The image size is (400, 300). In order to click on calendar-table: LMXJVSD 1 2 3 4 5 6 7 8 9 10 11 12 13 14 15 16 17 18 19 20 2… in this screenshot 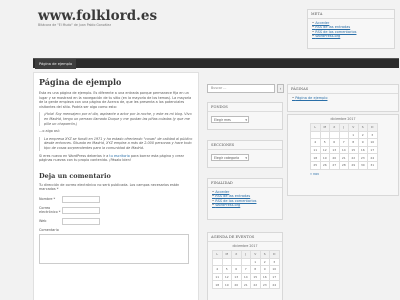, I will do `click(344, 146)`.